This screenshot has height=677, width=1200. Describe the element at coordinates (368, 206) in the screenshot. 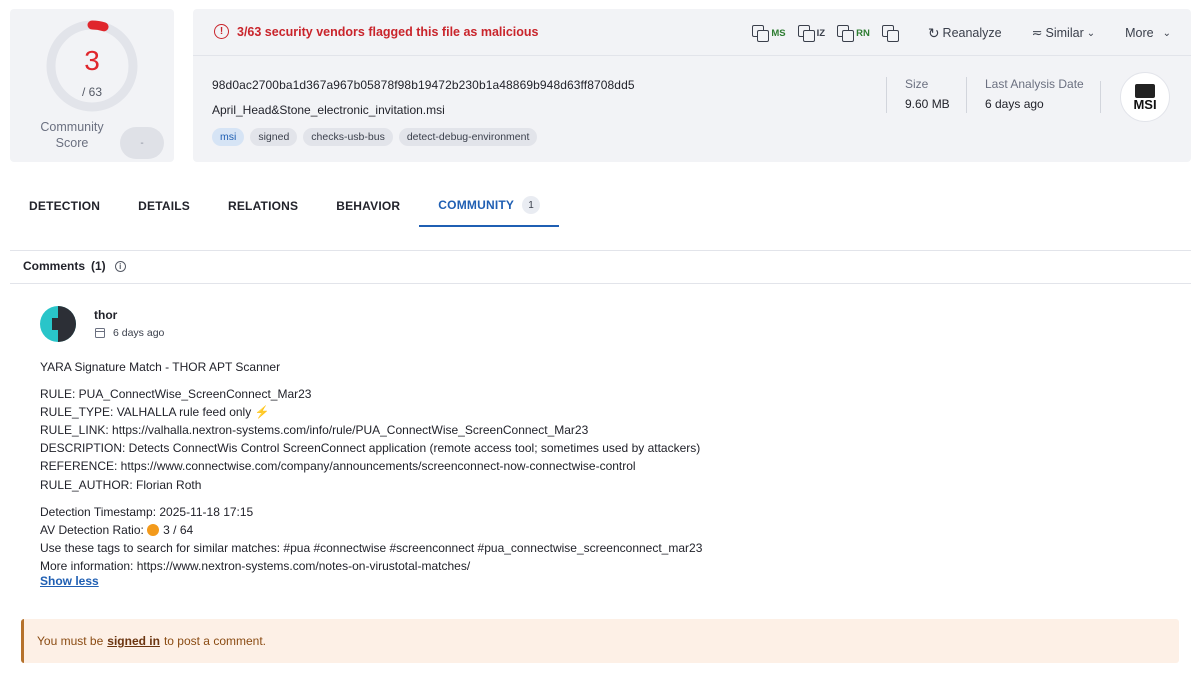

I see `tab-behavior: BEHAVIOR` at that location.